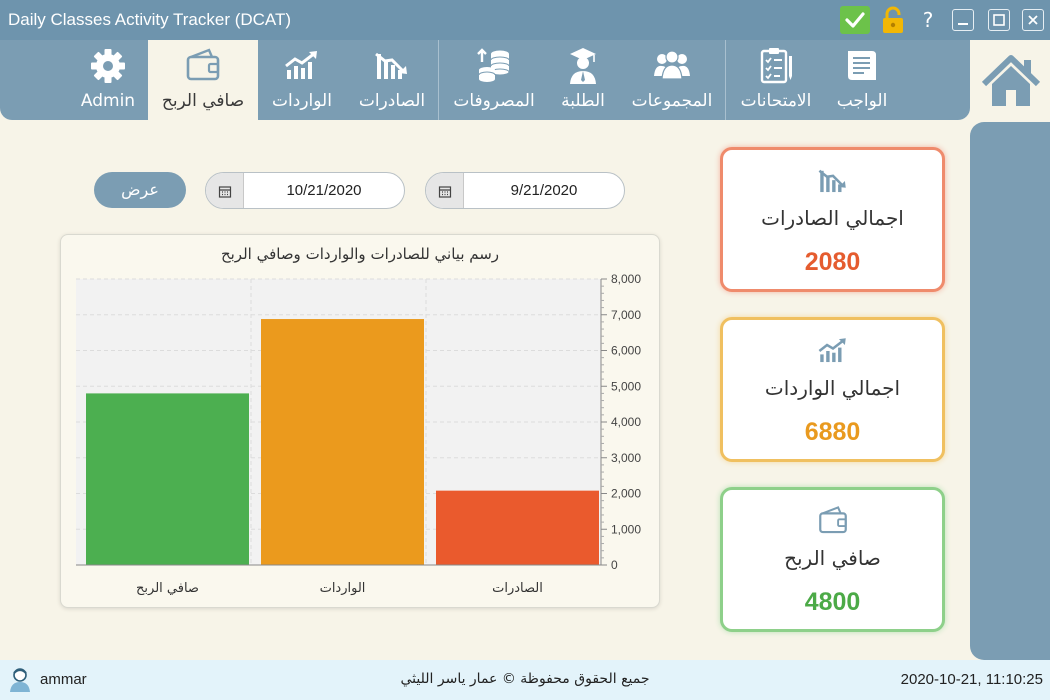 The image size is (1050, 700). What do you see at coordinates (626, 494) in the screenshot?
I see `y-tick-label: 2,000` at bounding box center [626, 494].